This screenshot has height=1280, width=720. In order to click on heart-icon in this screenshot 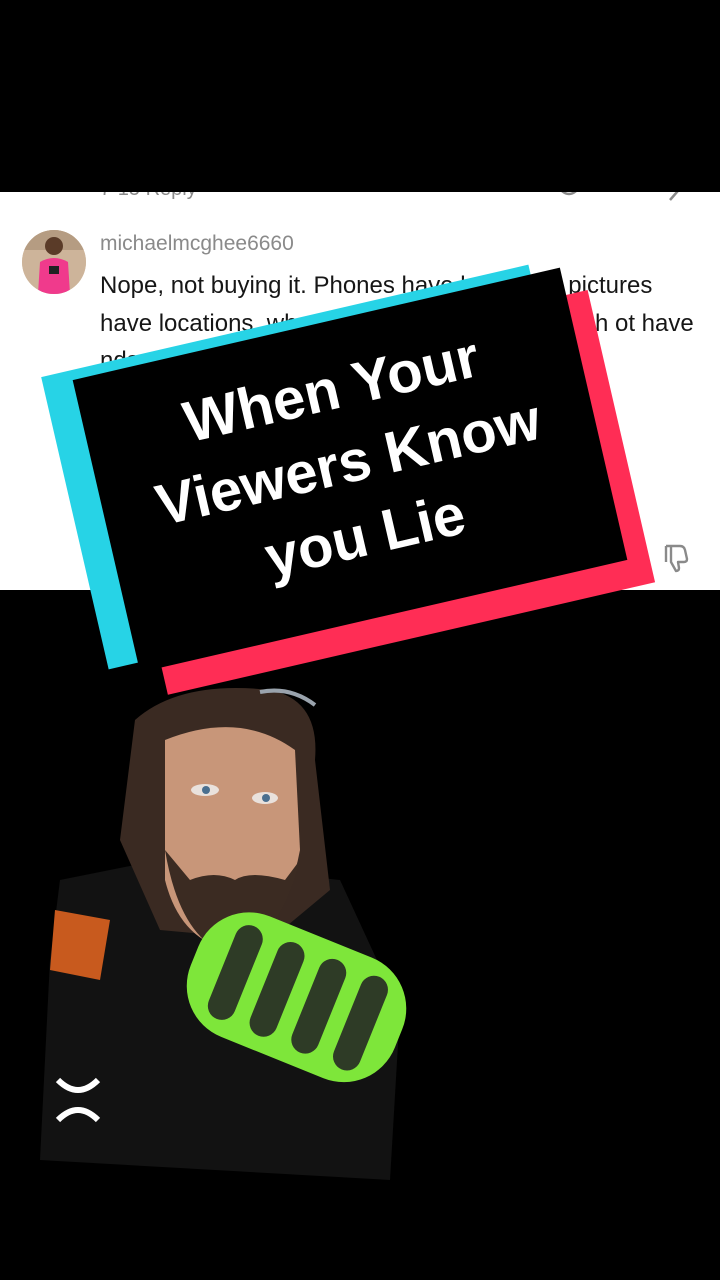, I will do `click(569, 197)`.